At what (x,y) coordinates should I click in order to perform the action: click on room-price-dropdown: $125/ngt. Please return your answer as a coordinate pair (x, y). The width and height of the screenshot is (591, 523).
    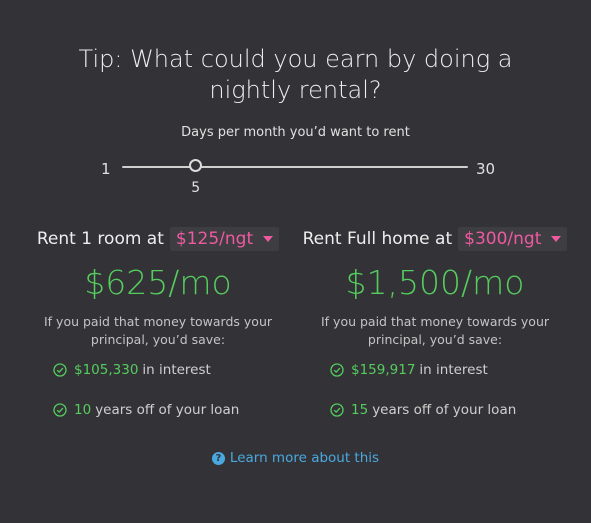
    Looking at the image, I should click on (224, 239).